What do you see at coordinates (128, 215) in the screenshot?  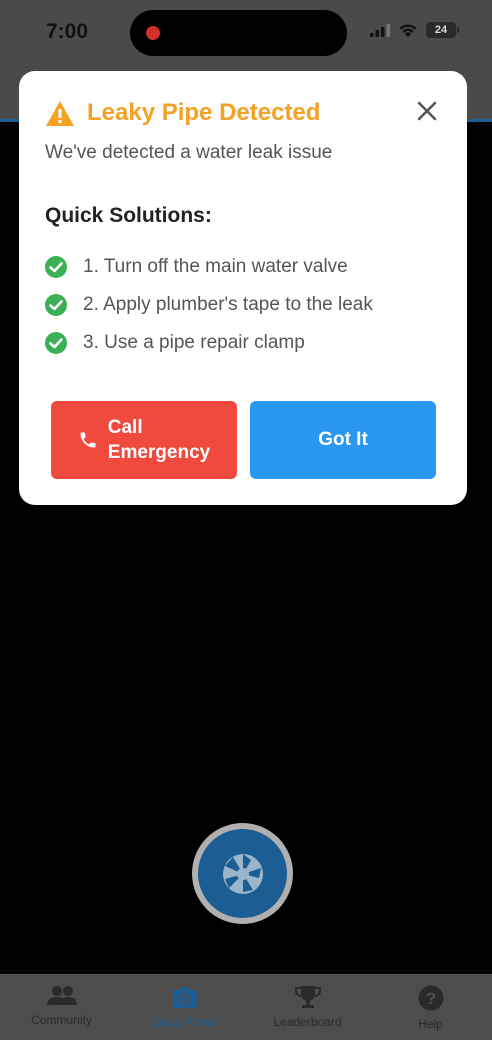 I see `solutions-heading: Quick Solutions:` at bounding box center [128, 215].